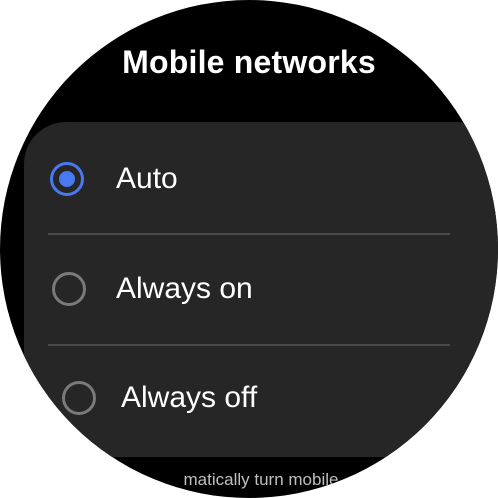 The height and width of the screenshot is (498, 498). What do you see at coordinates (184, 288) in the screenshot?
I see `option-label: Always on` at bounding box center [184, 288].